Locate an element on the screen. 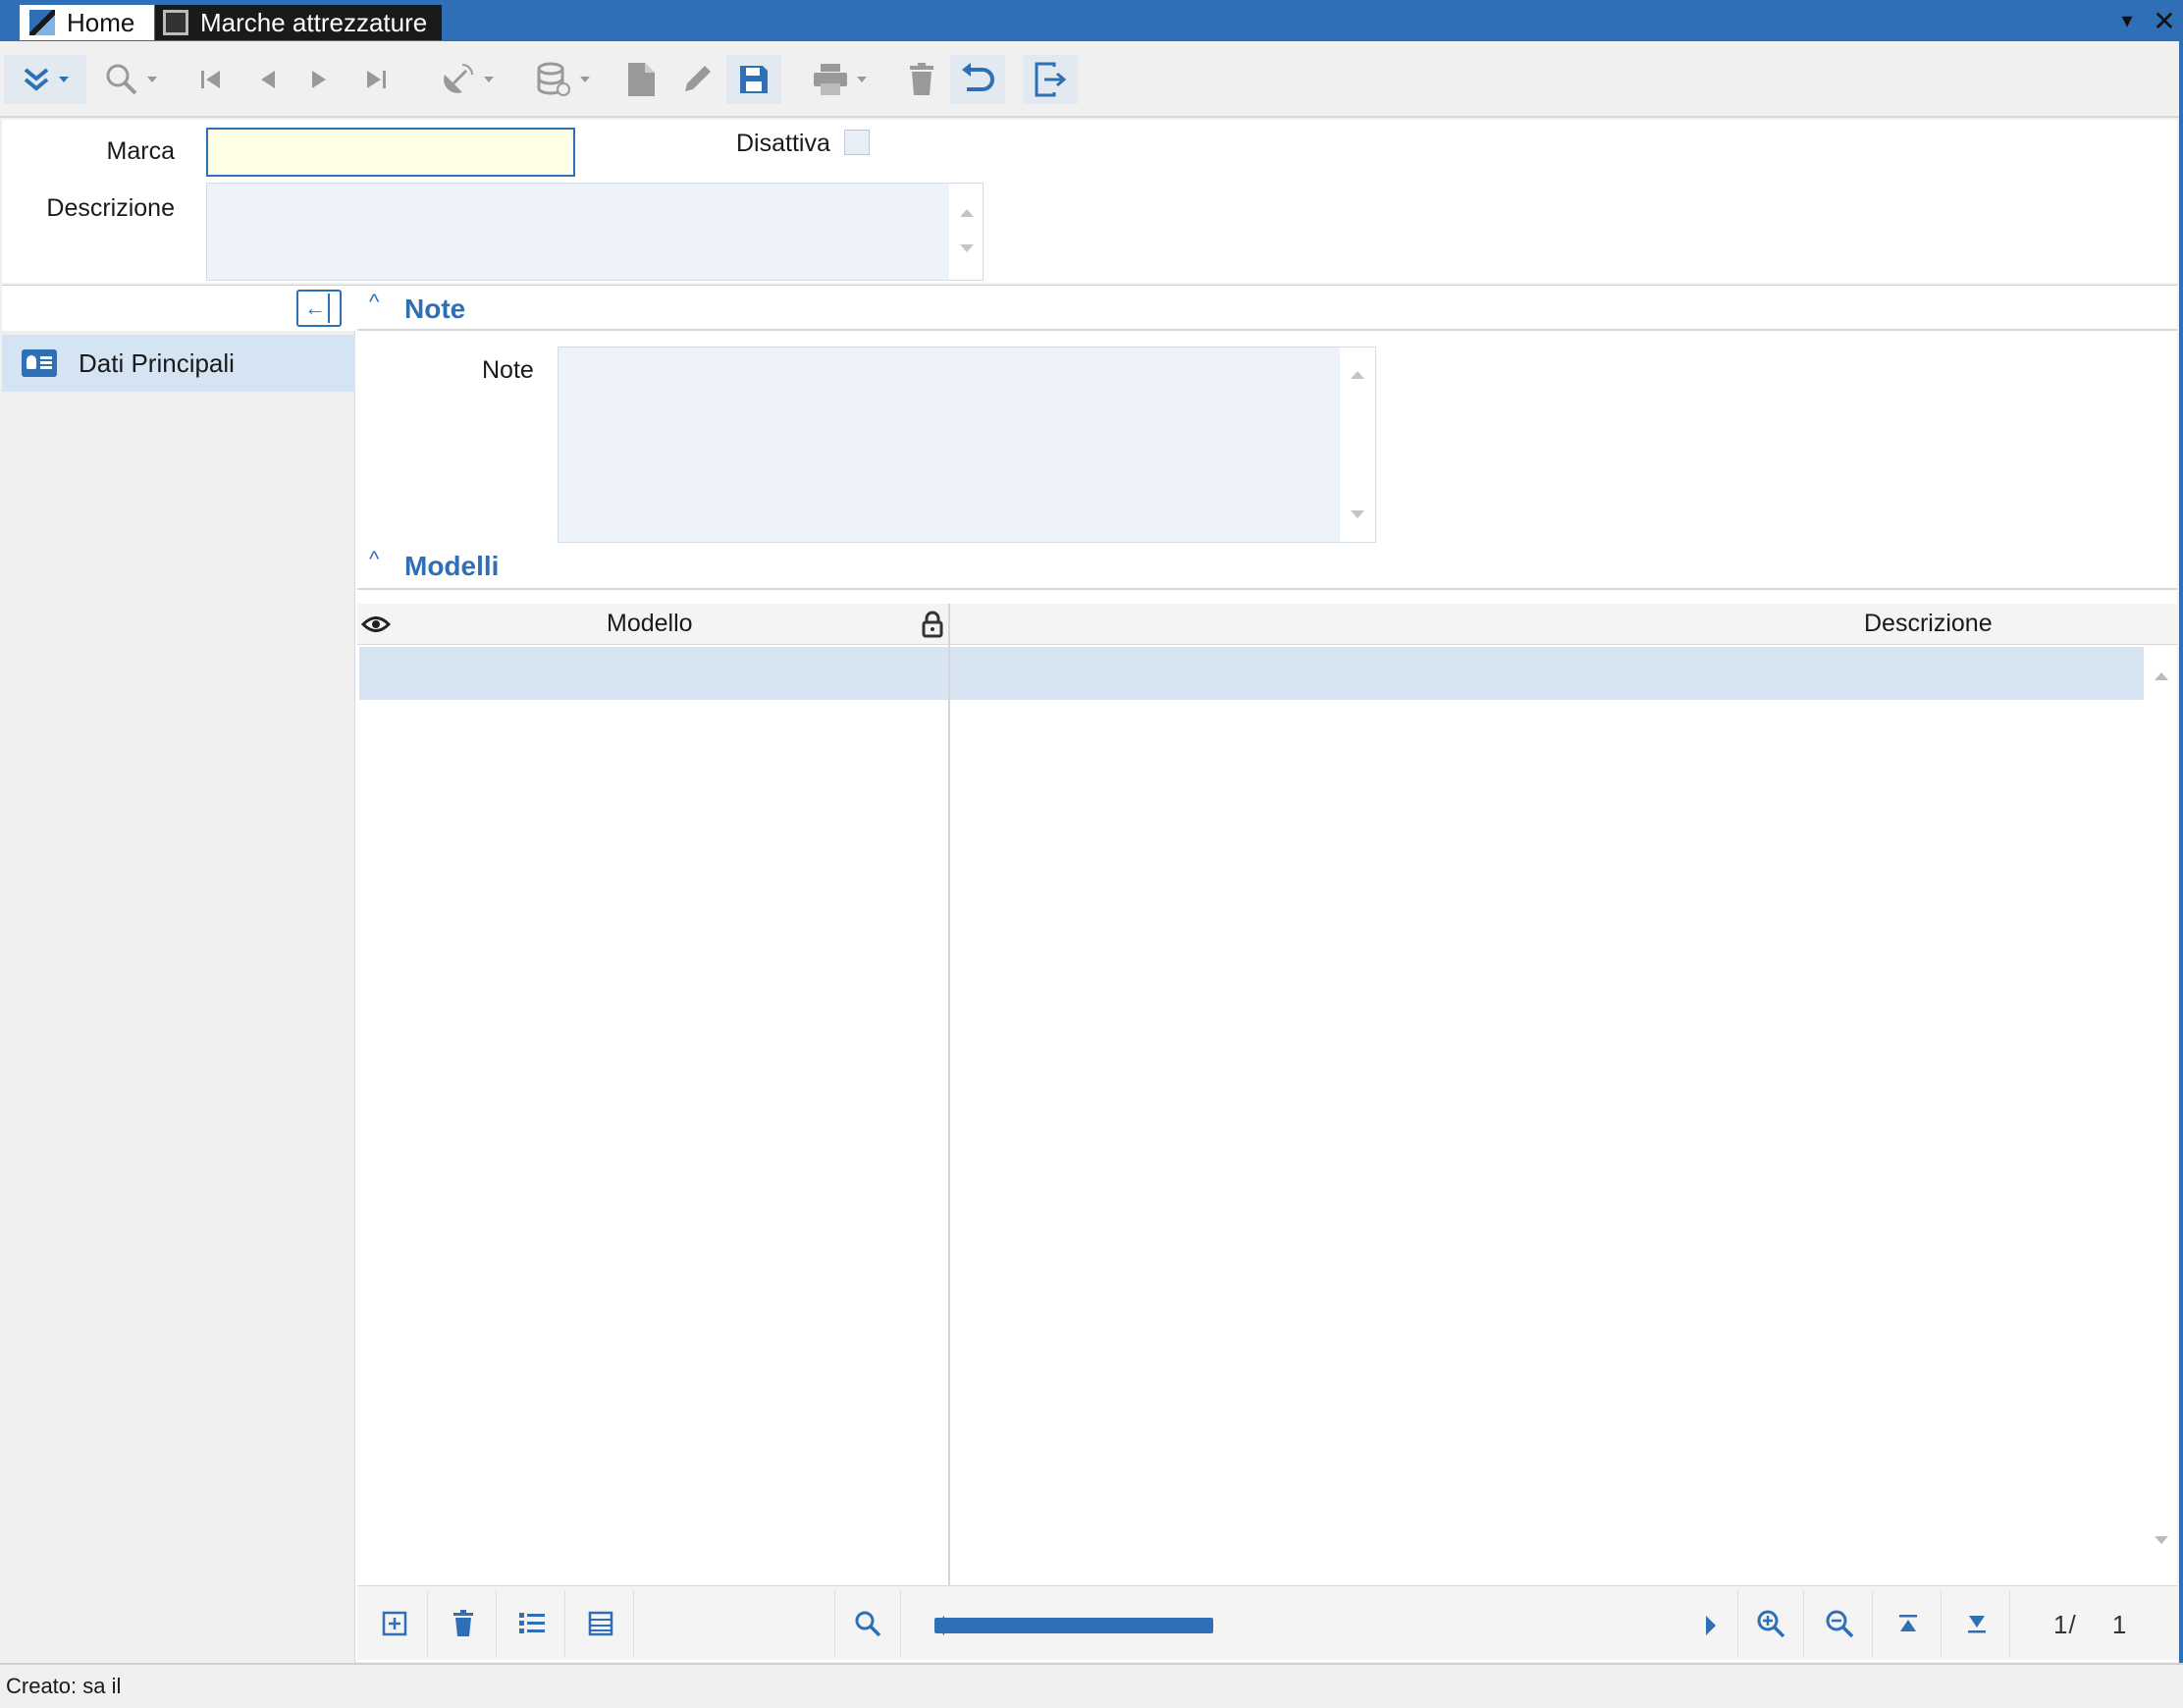  column-header-modello: Modello is located at coordinates (650, 624).